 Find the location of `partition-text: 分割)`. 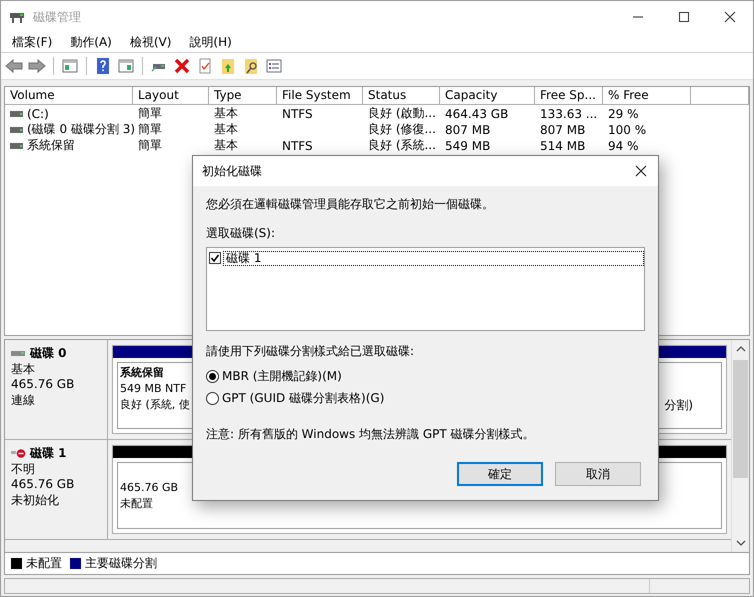

partition-text: 分割) is located at coordinates (678, 405).